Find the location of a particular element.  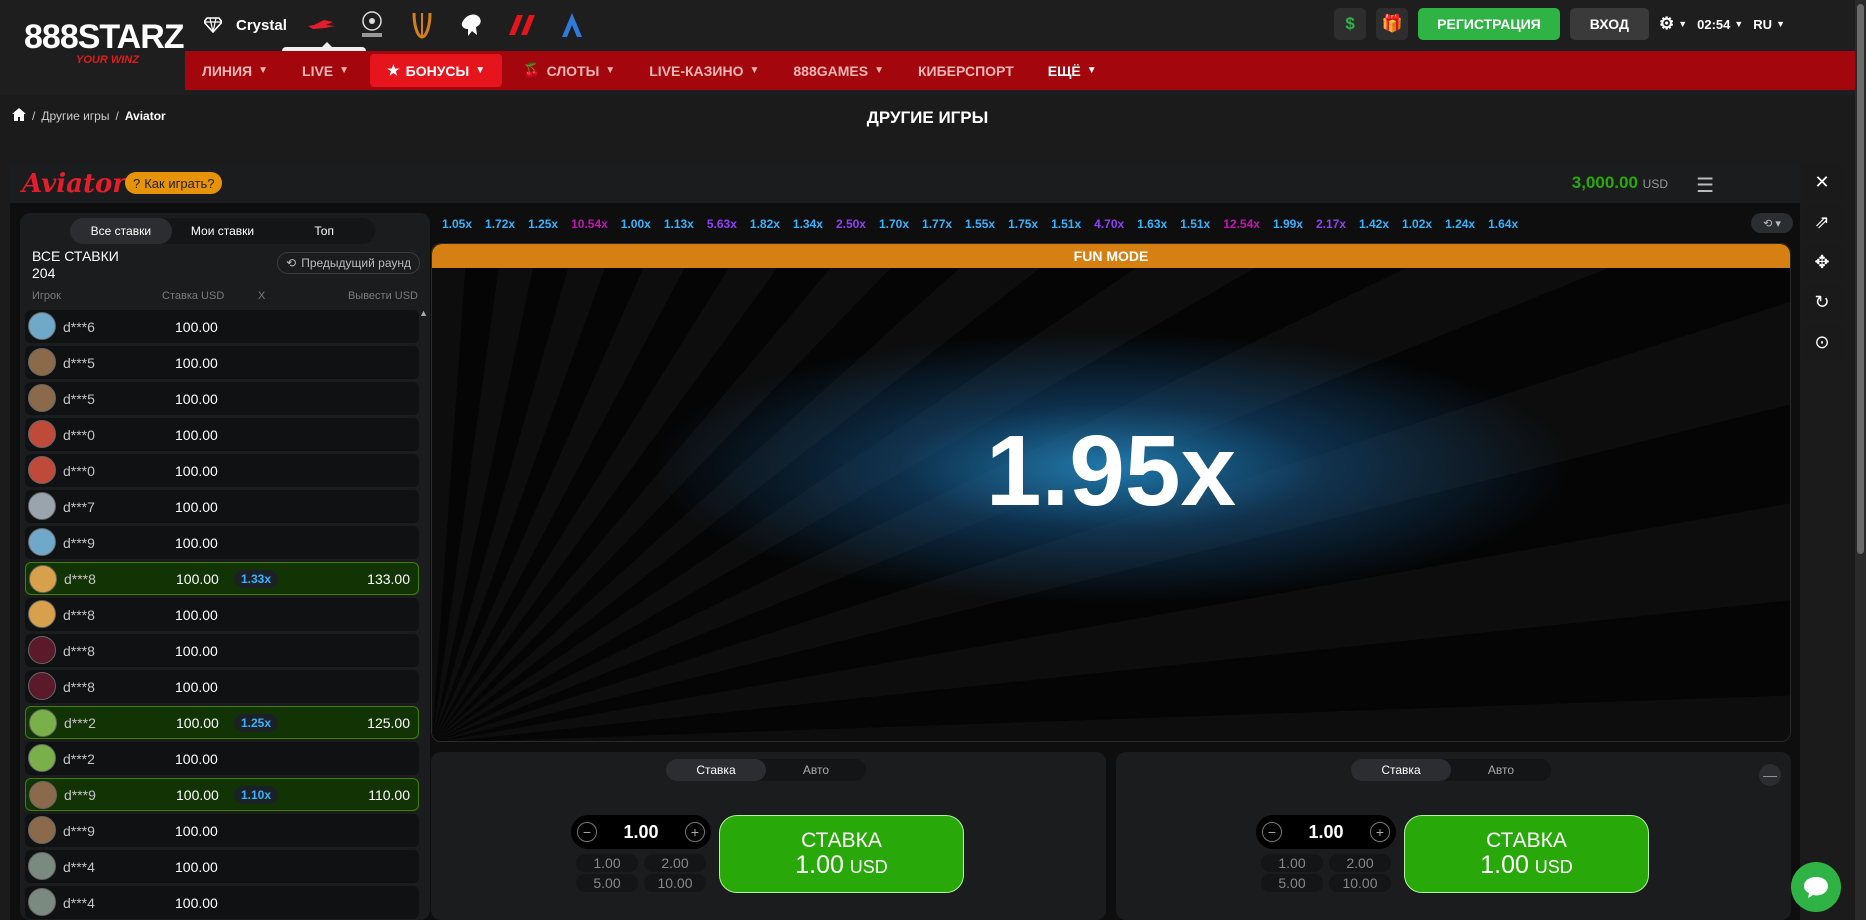

remove-panel-button: — is located at coordinates (1770, 775).